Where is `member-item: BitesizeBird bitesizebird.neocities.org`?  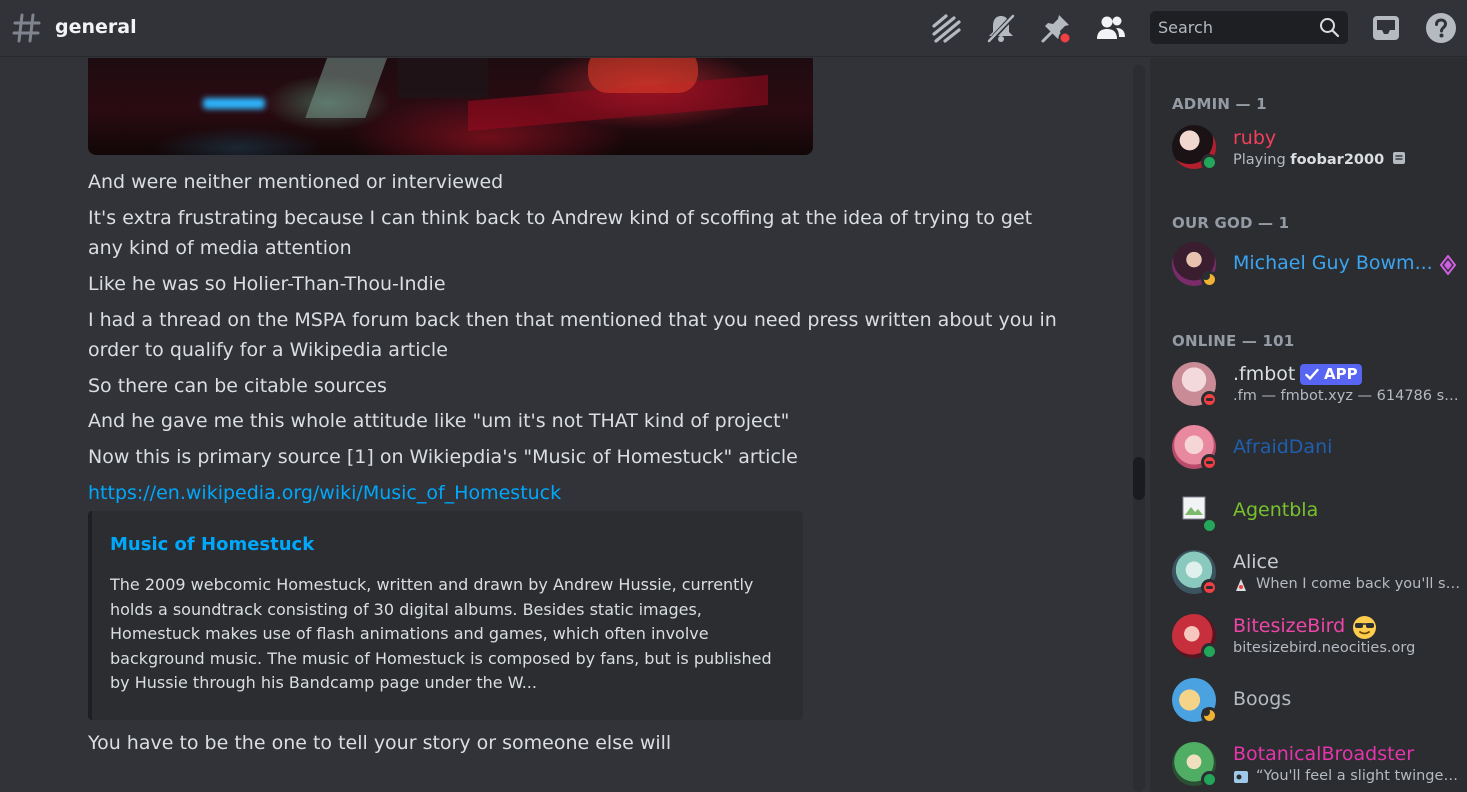
member-item: BitesizeBird bitesizebird.neocities.org is located at coordinates (1318, 641).